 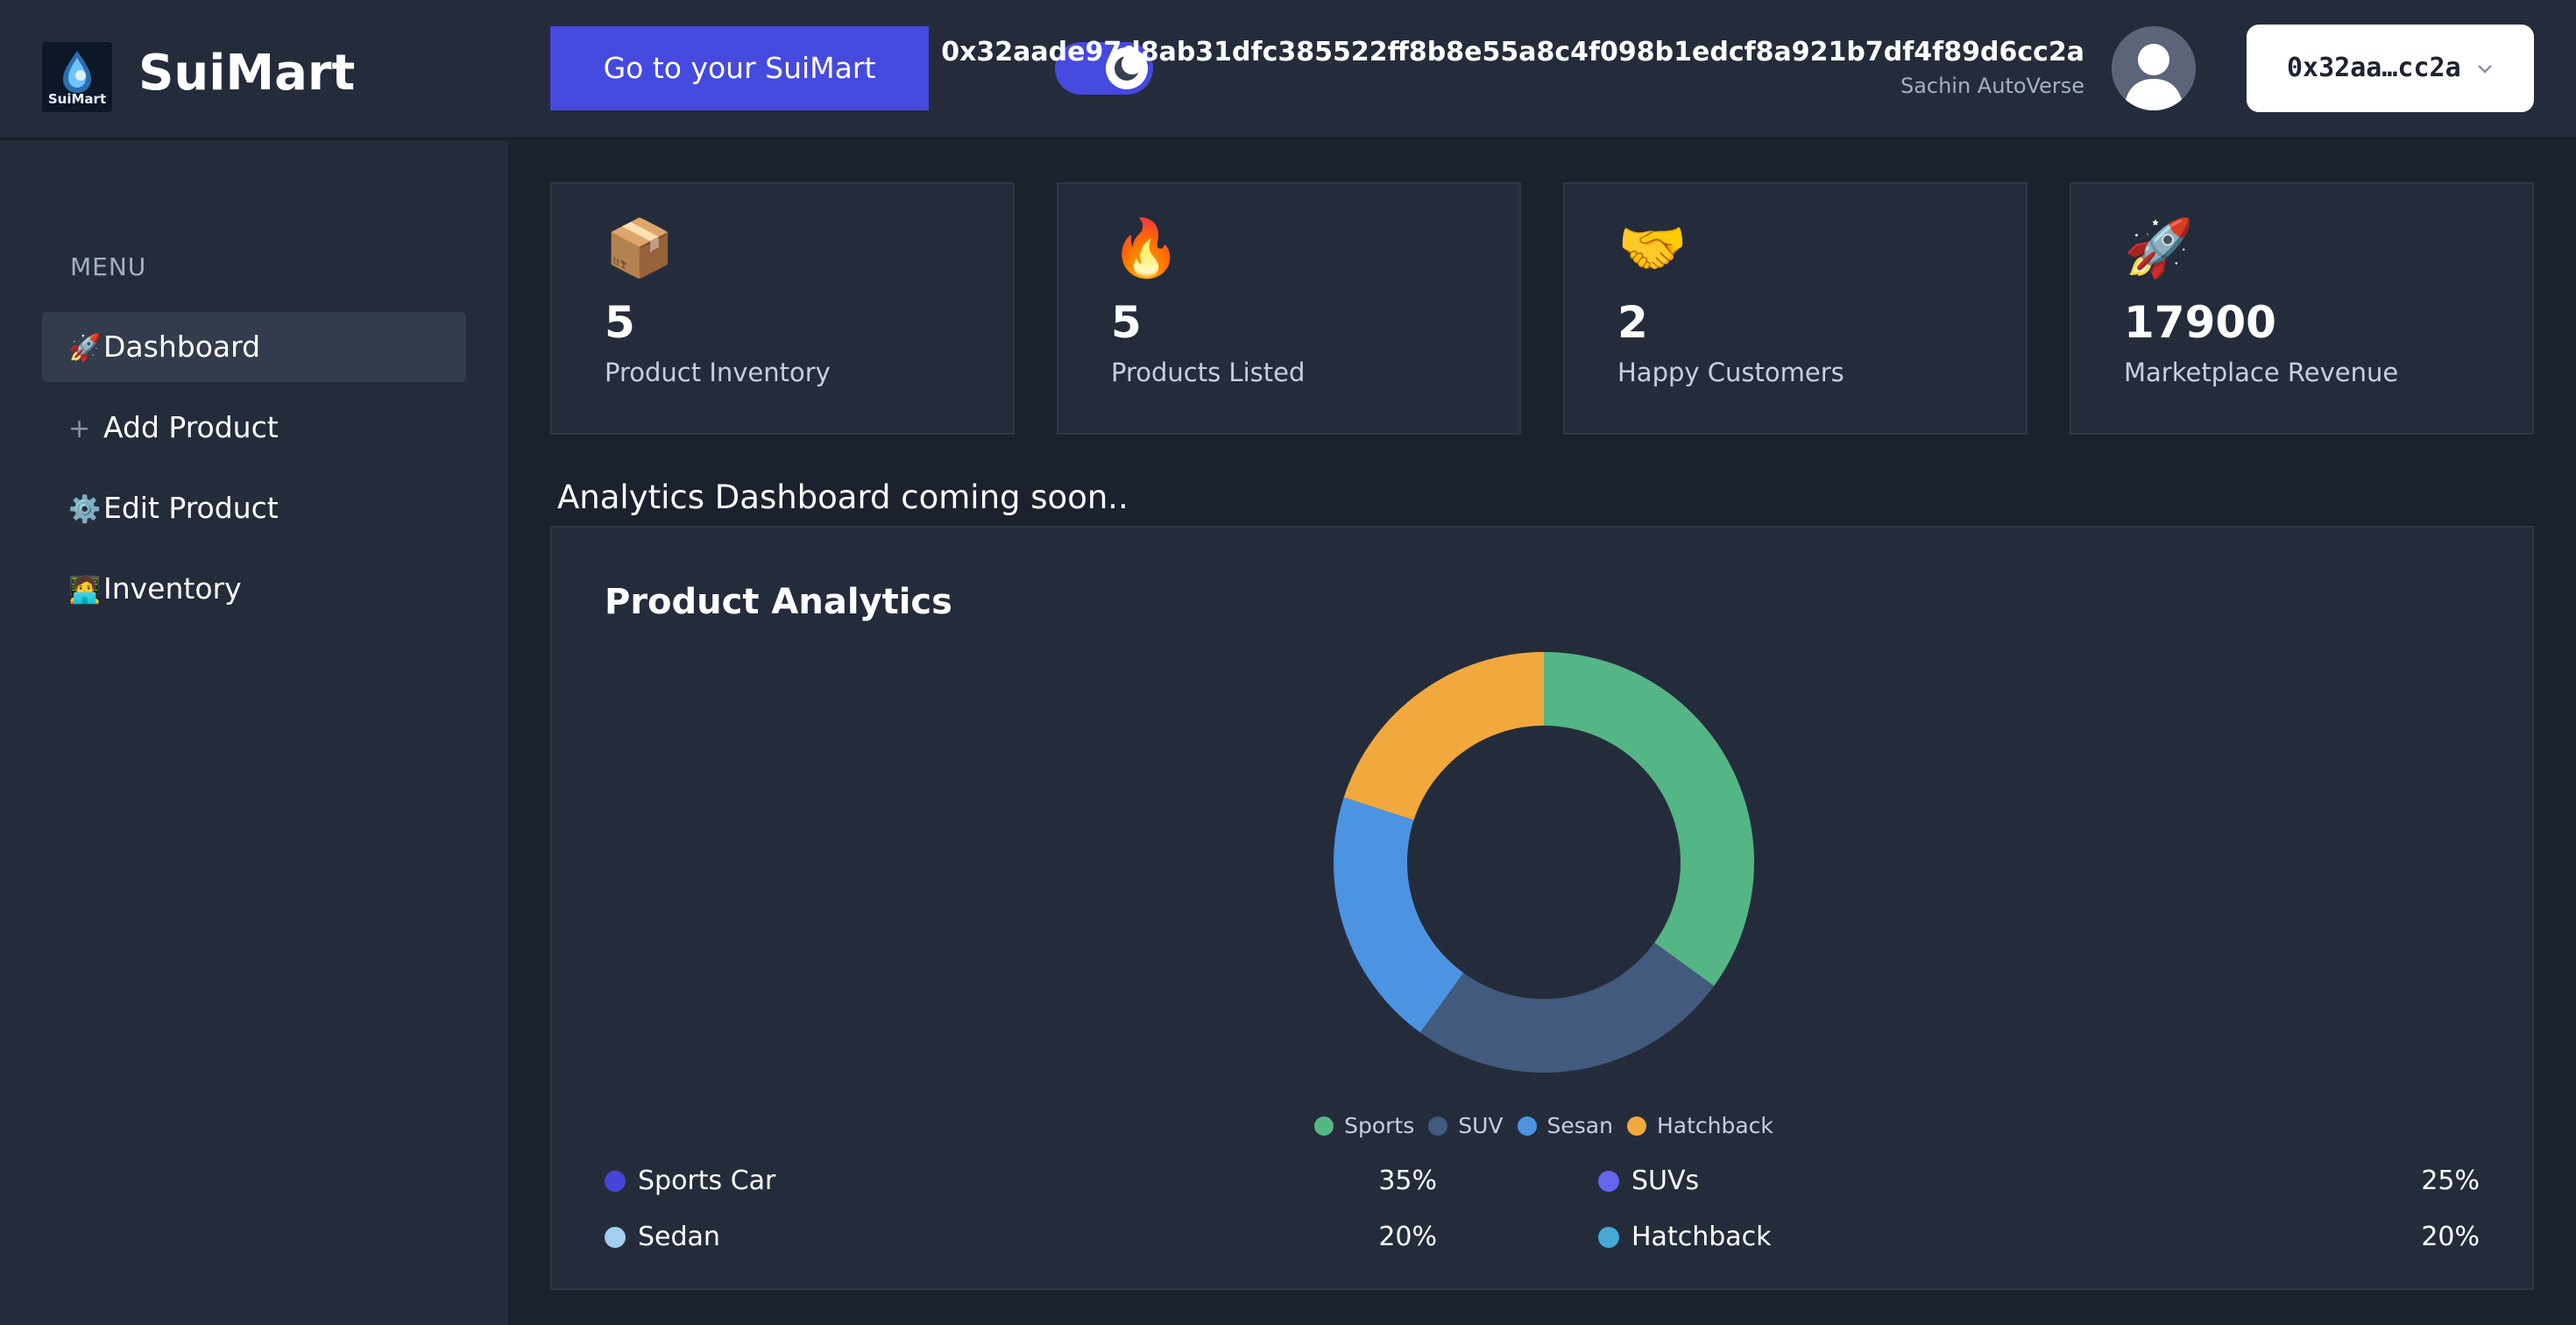 I want to click on donut-chart, so click(x=1544, y=862).